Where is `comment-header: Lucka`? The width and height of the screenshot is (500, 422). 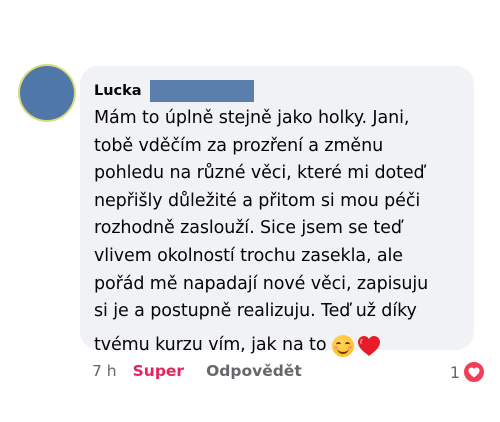 comment-header: Lucka is located at coordinates (284, 91).